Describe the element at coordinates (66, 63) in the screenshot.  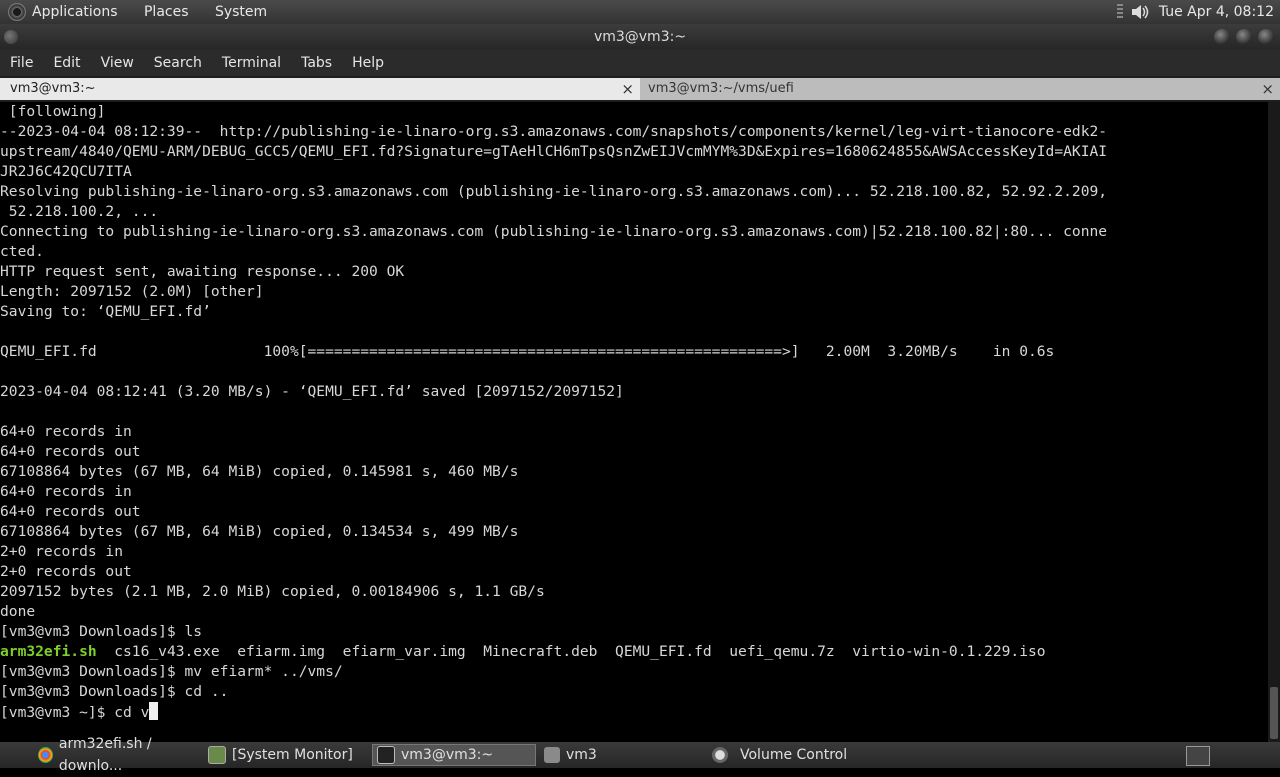
I see `menu-edit: Edit` at that location.